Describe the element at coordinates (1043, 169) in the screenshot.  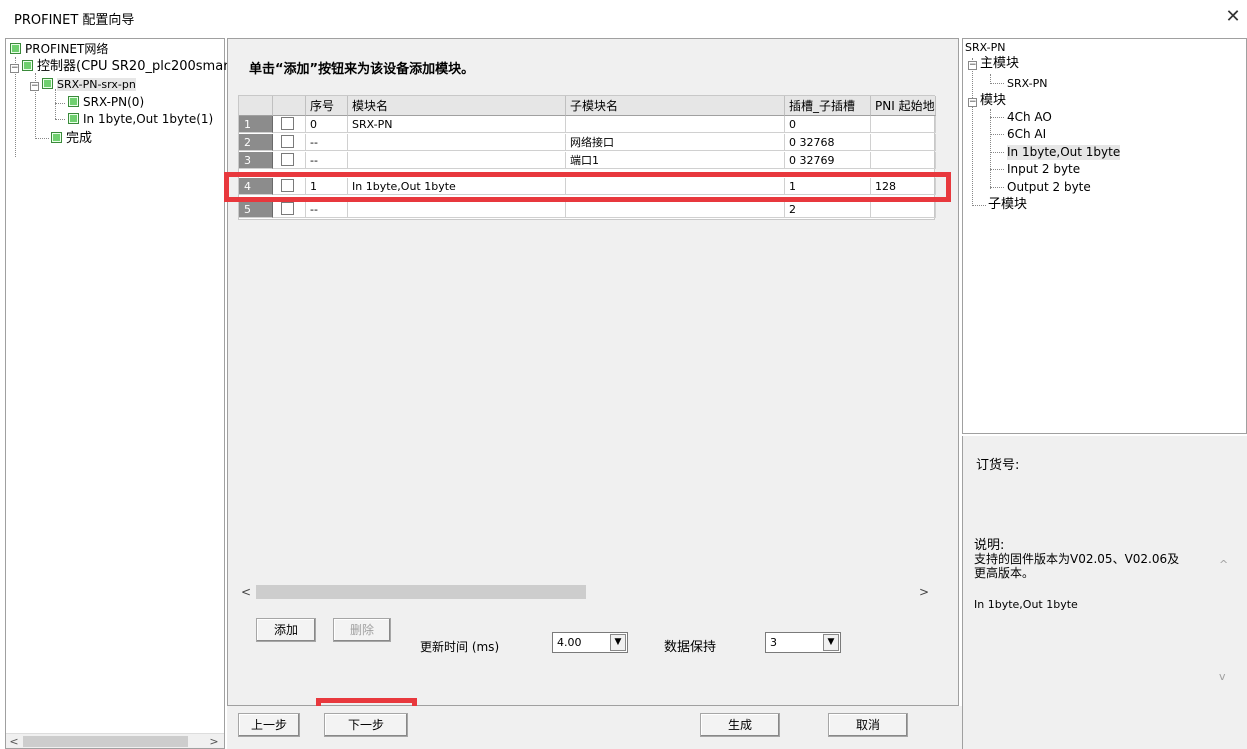
I see `catalog-module-item: Input 2 byte` at that location.